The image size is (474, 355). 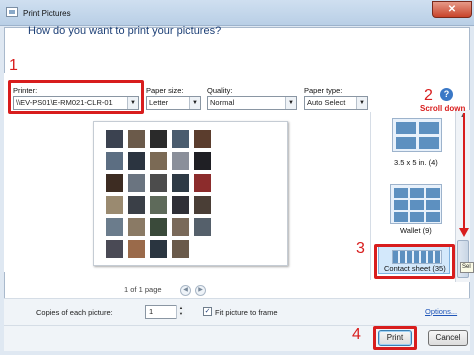 I want to click on fit-picture-label: Fit picture to frame, so click(x=246, y=312).